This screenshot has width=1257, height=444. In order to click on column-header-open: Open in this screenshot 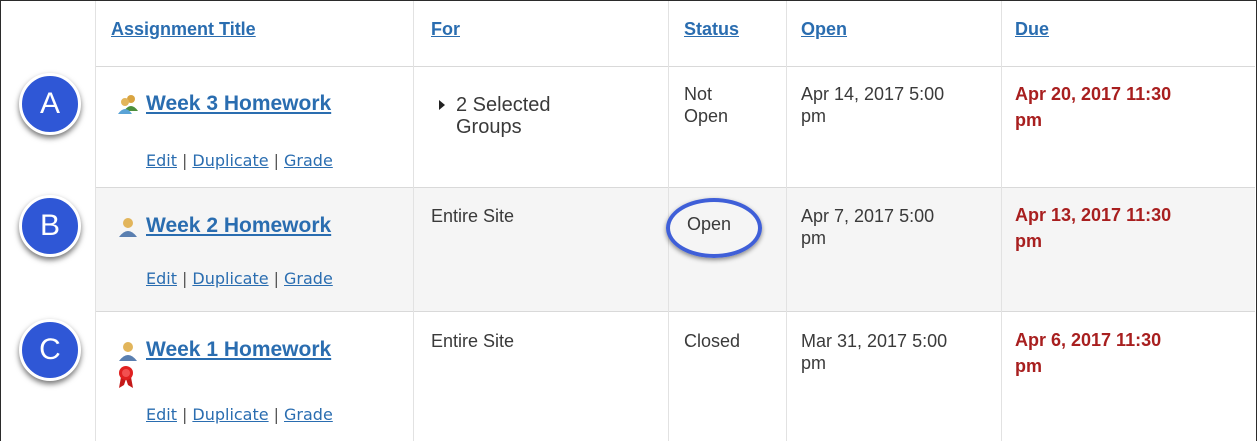, I will do `click(824, 29)`.